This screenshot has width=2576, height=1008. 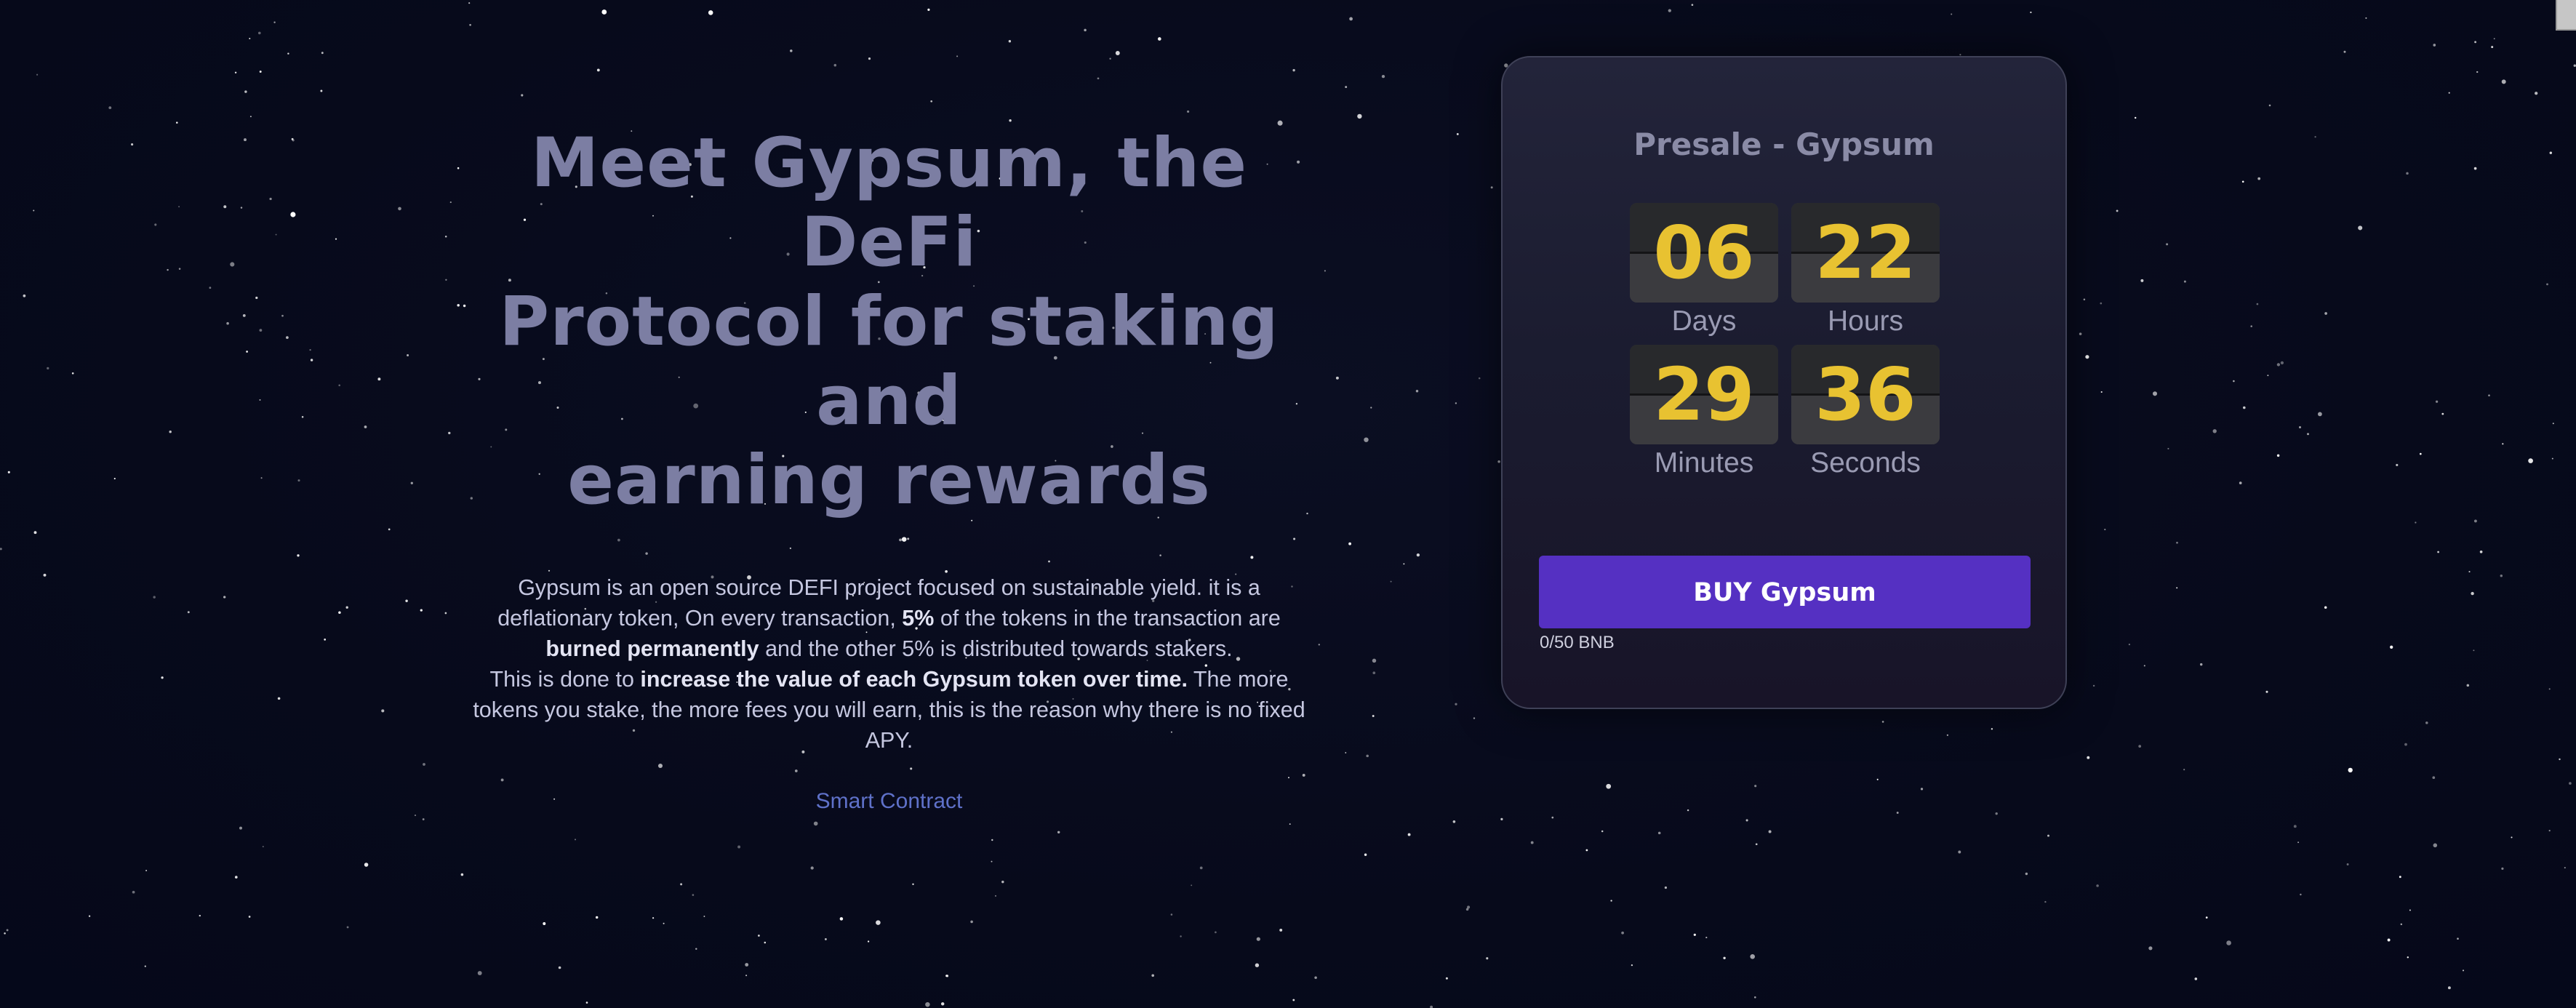 I want to click on smart-contract-link: Smart Contract, so click(x=889, y=801).